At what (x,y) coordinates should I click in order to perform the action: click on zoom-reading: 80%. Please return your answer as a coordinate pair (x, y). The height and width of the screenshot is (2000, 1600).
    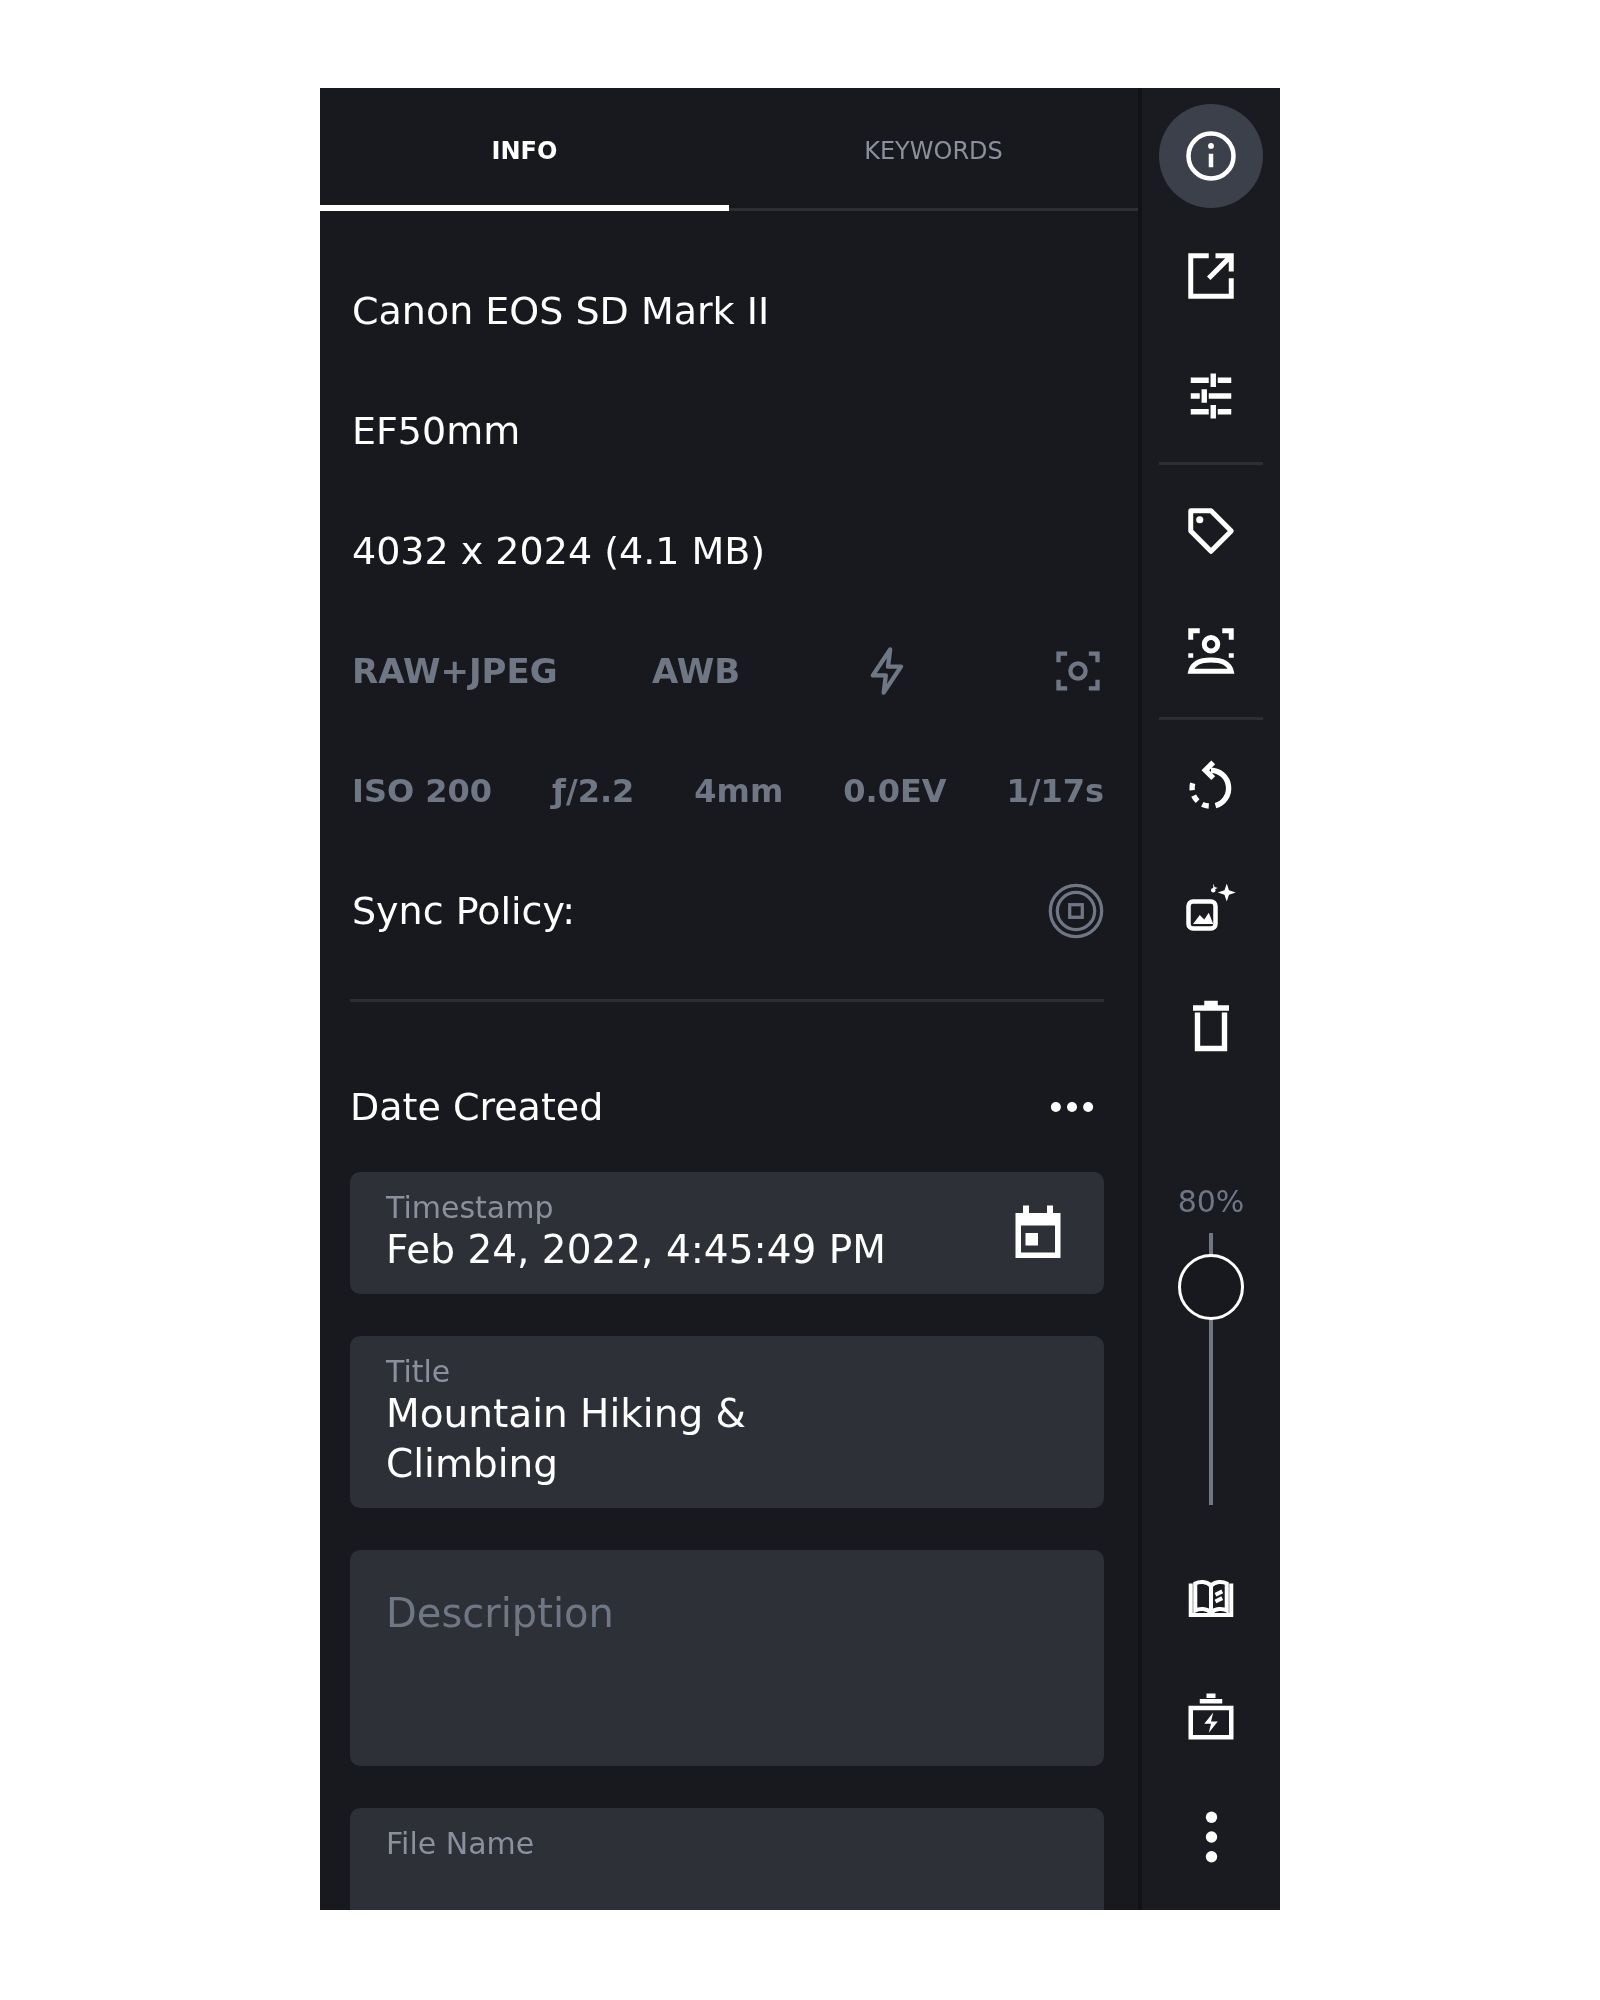
    Looking at the image, I should click on (1211, 1201).